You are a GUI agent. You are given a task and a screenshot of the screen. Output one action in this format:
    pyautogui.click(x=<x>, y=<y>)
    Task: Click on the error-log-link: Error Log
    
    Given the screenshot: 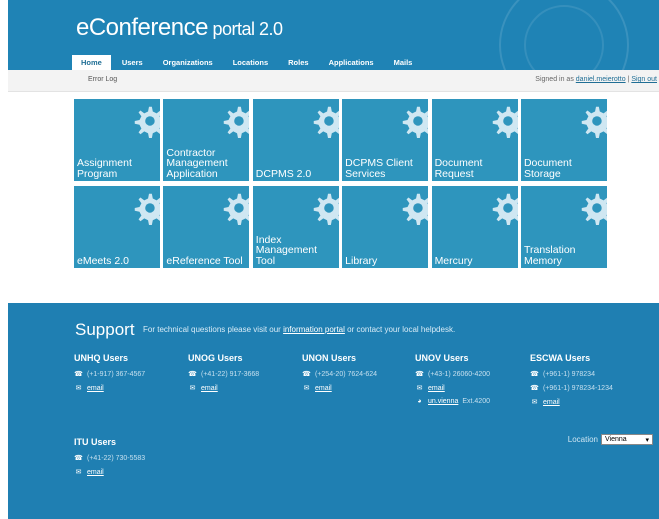 What is the action you would take?
    pyautogui.click(x=102, y=79)
    